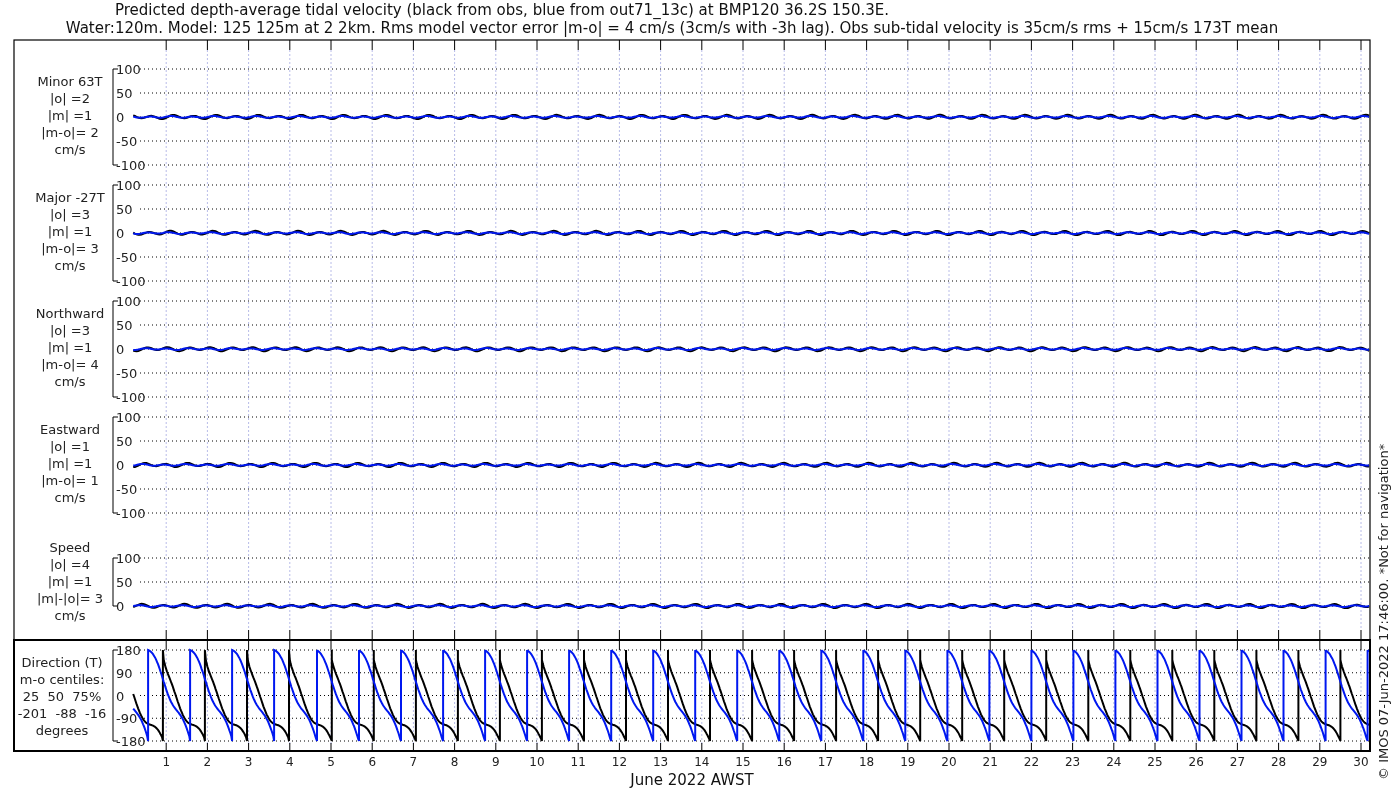  What do you see at coordinates (743, 762) in the screenshot?
I see `x-tick-label: 15` at bounding box center [743, 762].